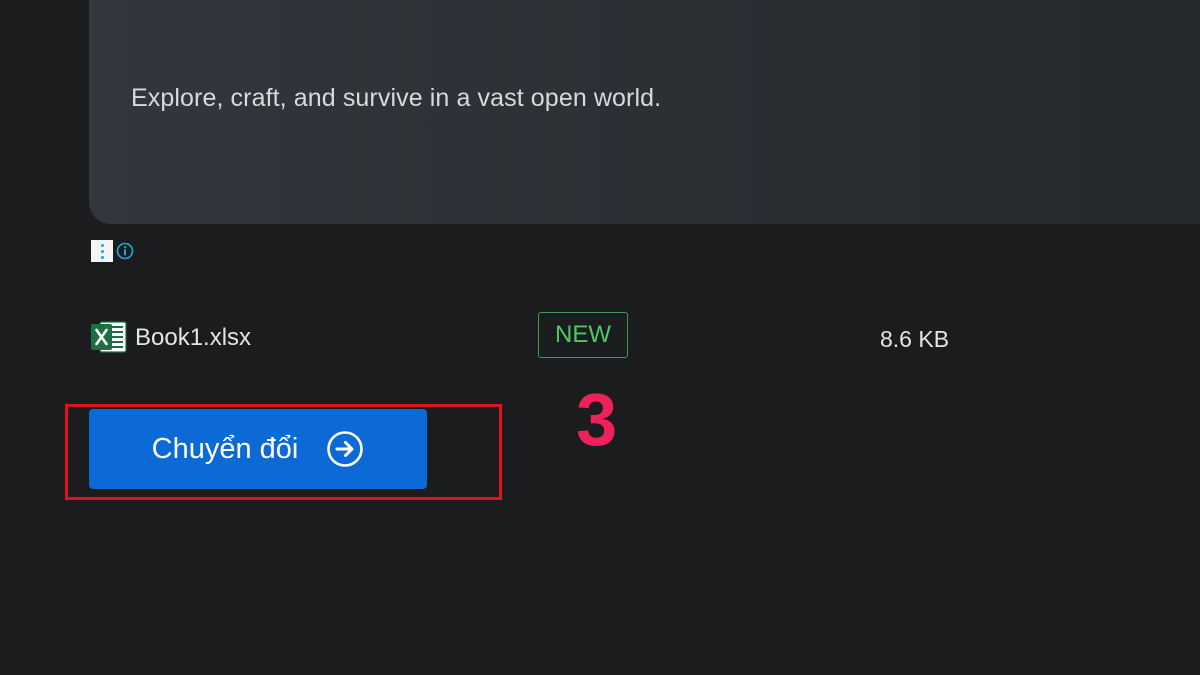 Image resolution: width=1200 pixels, height=675 pixels. What do you see at coordinates (102, 251) in the screenshot?
I see `dots-menu-icon` at bounding box center [102, 251].